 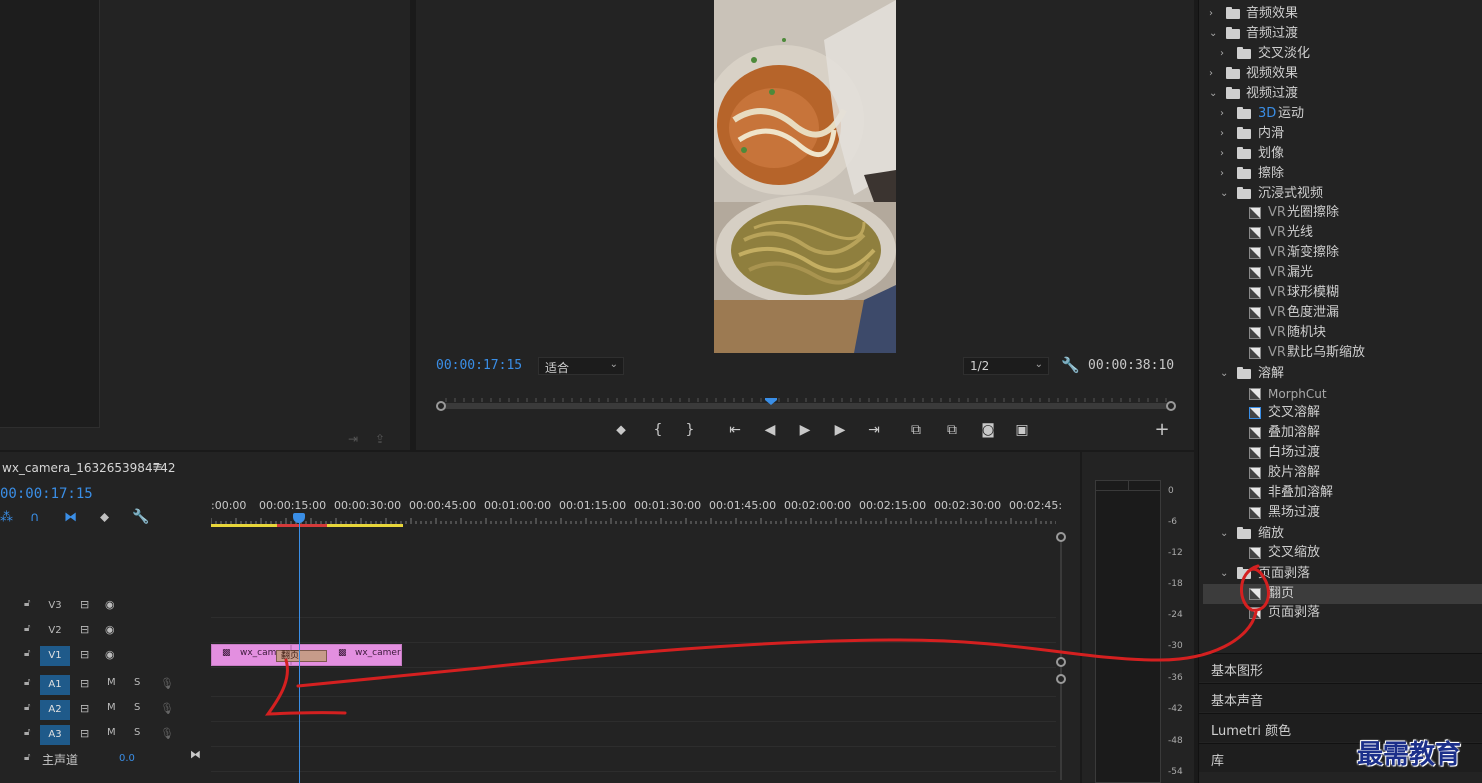 What do you see at coordinates (1342, 594) in the screenshot?
I see `fx-item-page-turn: 翻页` at bounding box center [1342, 594].